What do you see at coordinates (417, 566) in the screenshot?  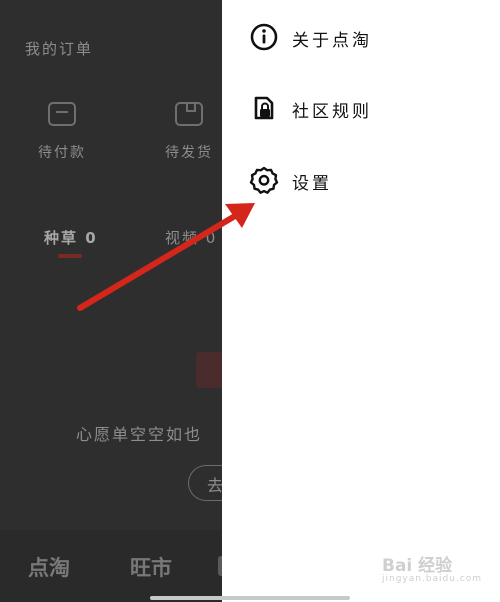 I see `watermark-text: Bai 经验` at bounding box center [417, 566].